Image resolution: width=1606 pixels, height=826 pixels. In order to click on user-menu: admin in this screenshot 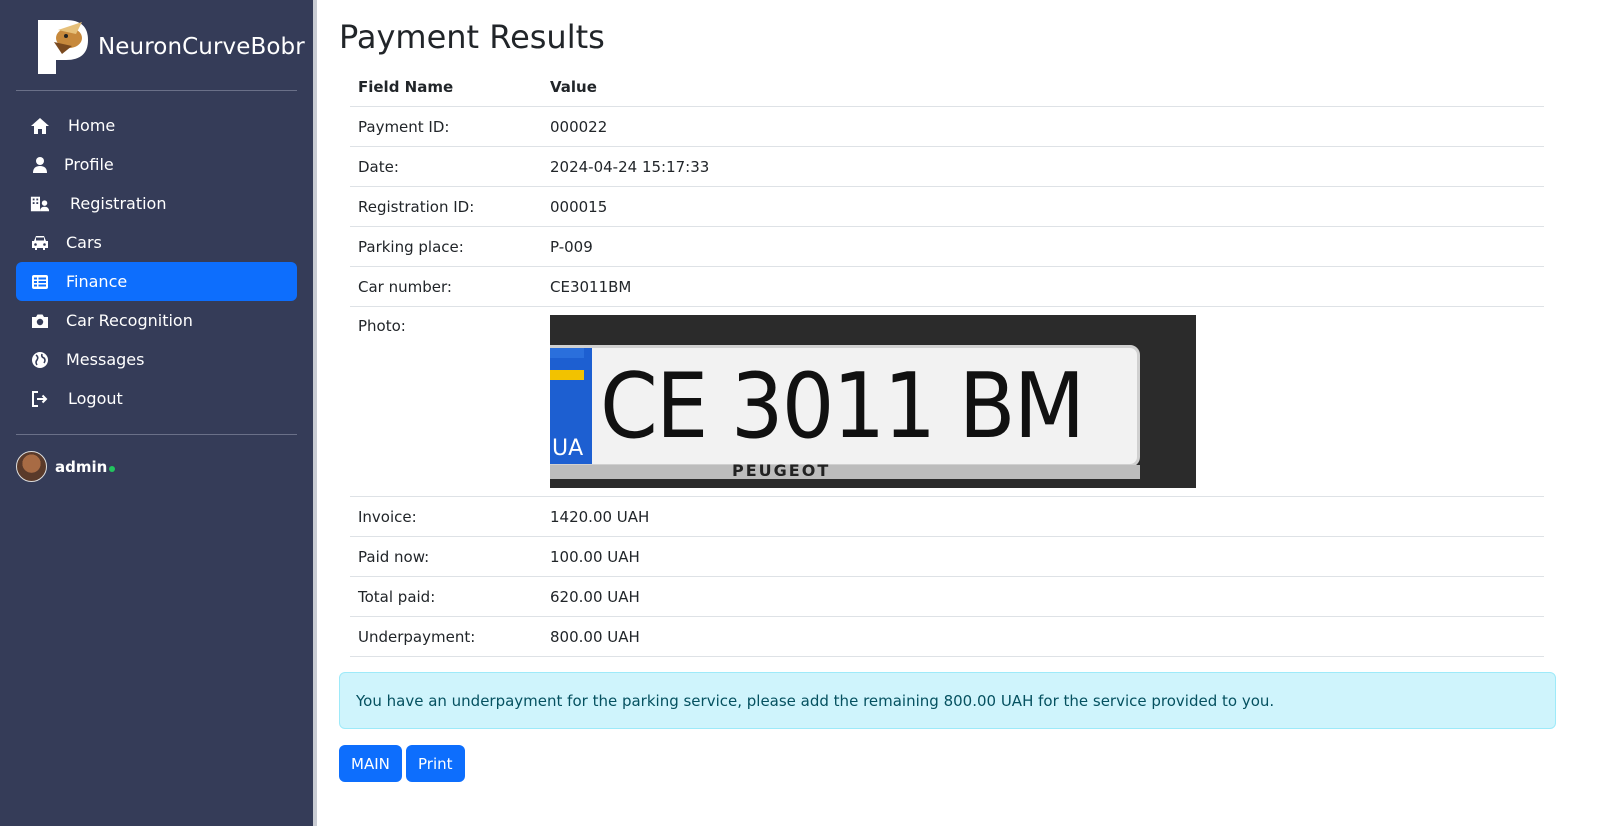, I will do `click(66, 466)`.